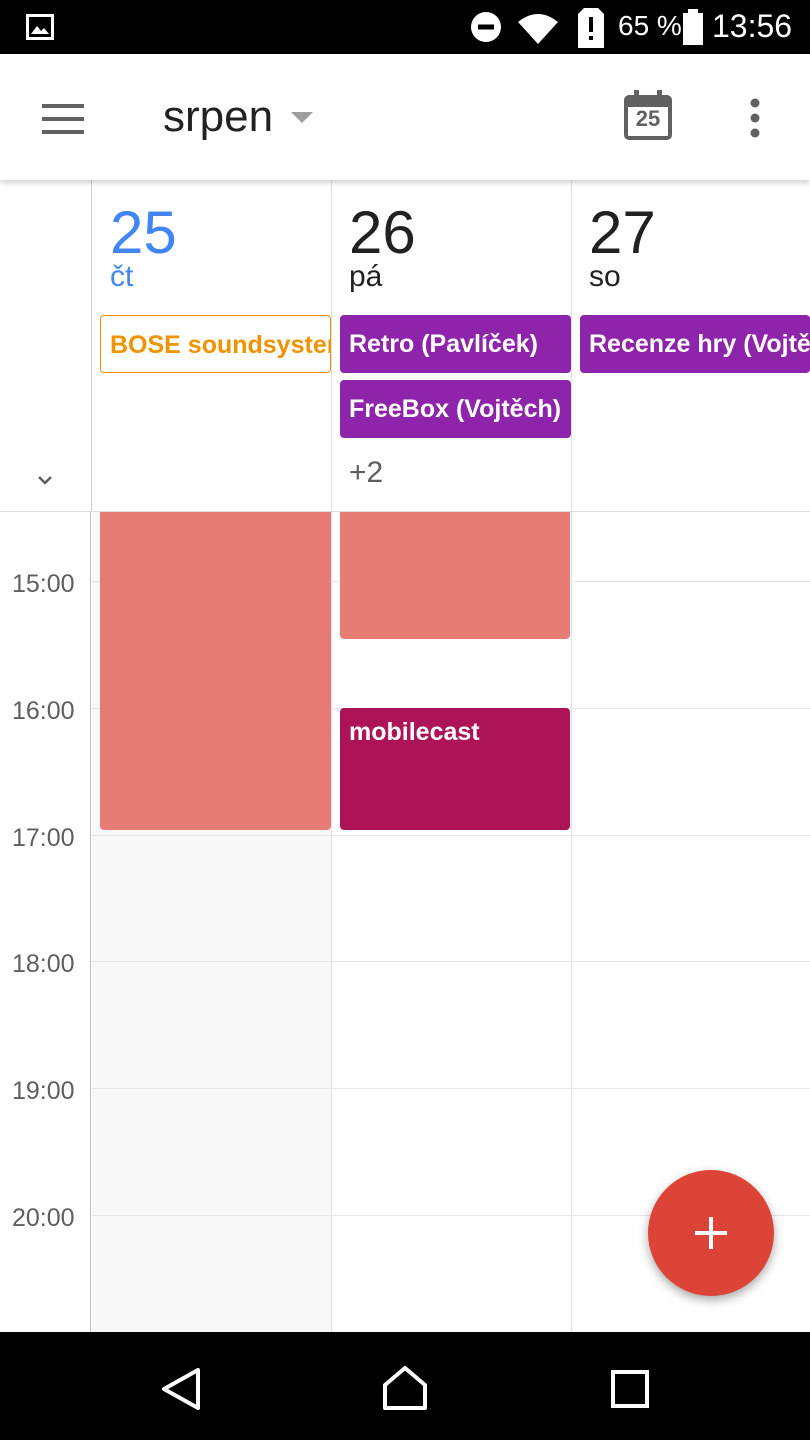 The width and height of the screenshot is (810, 1440). I want to click on all-day-event-recenze: Recenze hry (Vojtěch), so click(695, 344).